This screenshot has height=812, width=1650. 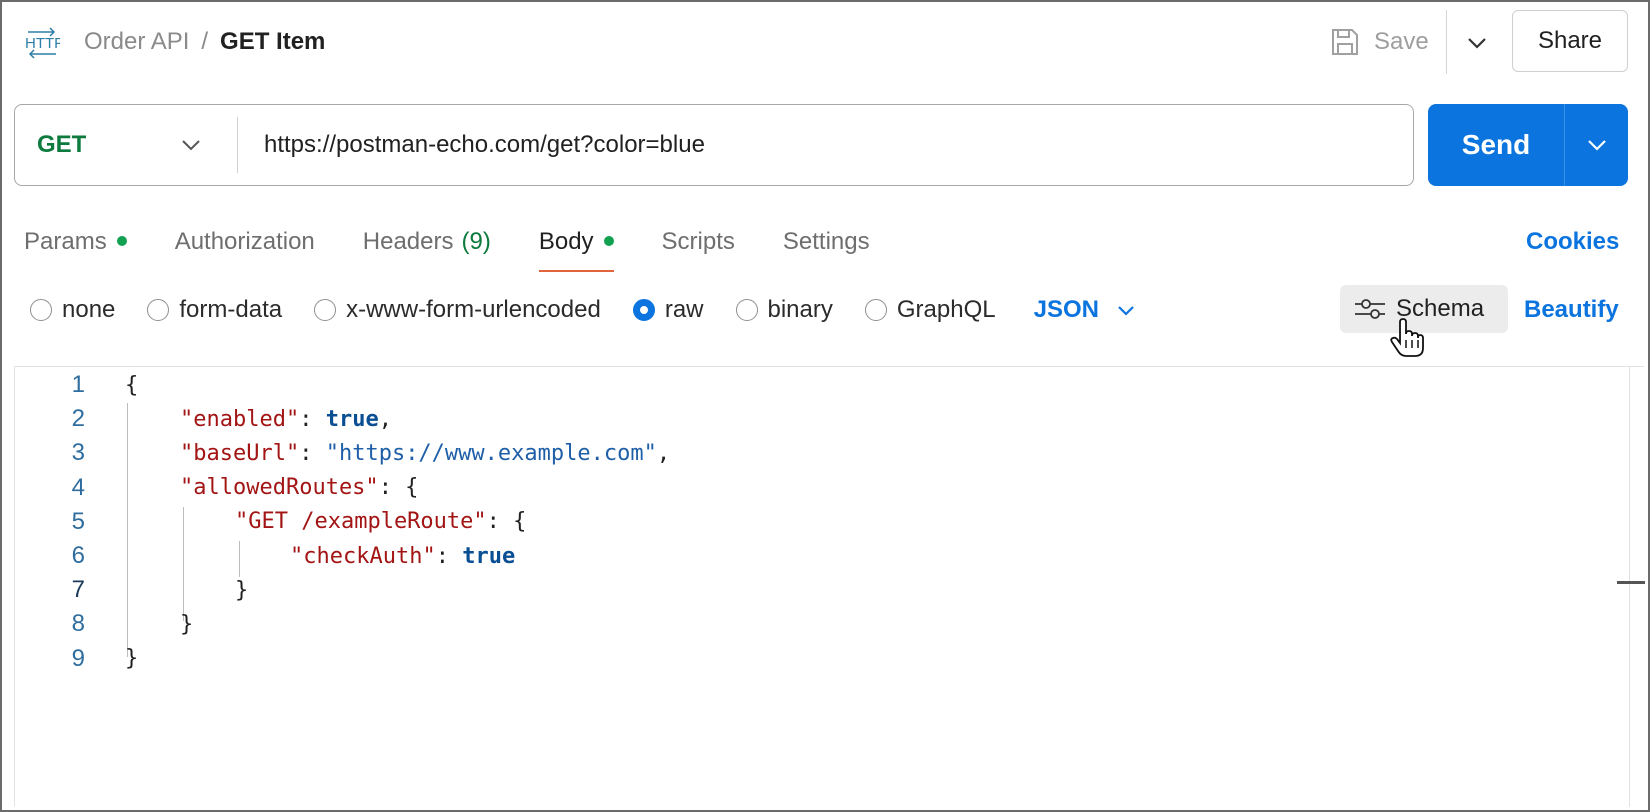 I want to click on body-type-urlencoded: x-www-form-urlencoded, so click(x=457, y=310).